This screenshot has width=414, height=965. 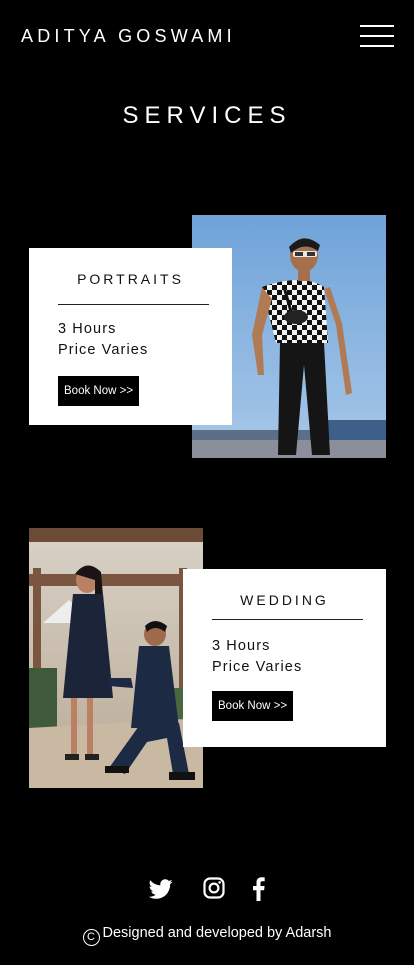 I want to click on service-title: WEDDING, so click(x=284, y=600).